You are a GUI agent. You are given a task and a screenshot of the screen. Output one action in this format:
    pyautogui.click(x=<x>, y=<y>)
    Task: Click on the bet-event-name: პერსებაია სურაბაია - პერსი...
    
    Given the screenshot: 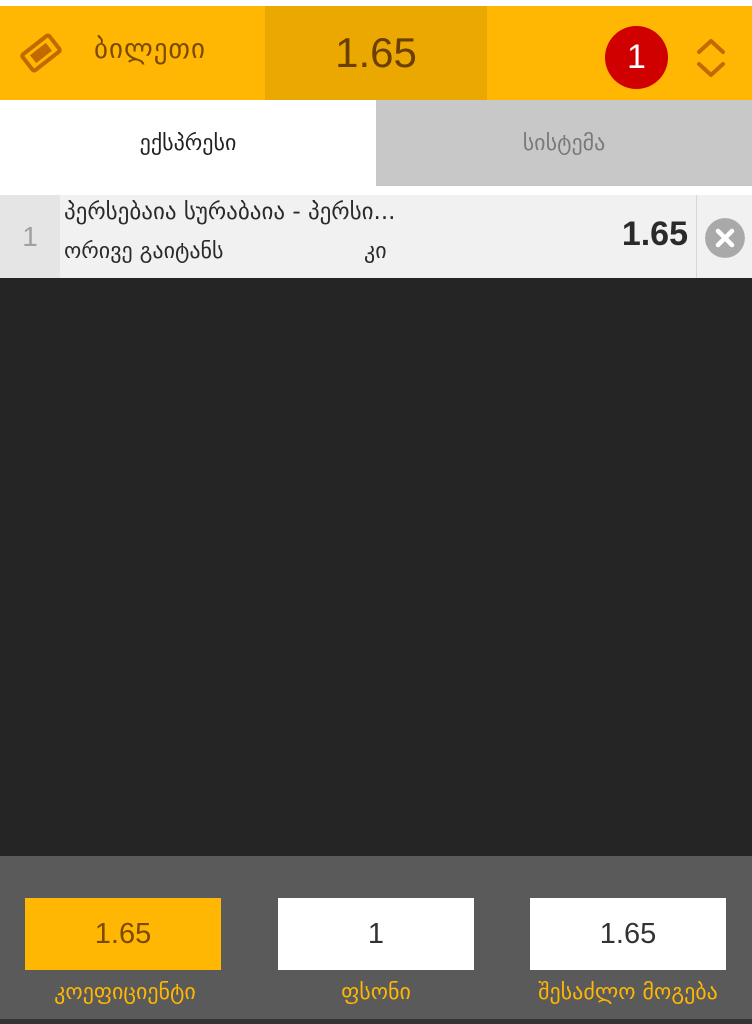 What is the action you would take?
    pyautogui.click(x=230, y=212)
    